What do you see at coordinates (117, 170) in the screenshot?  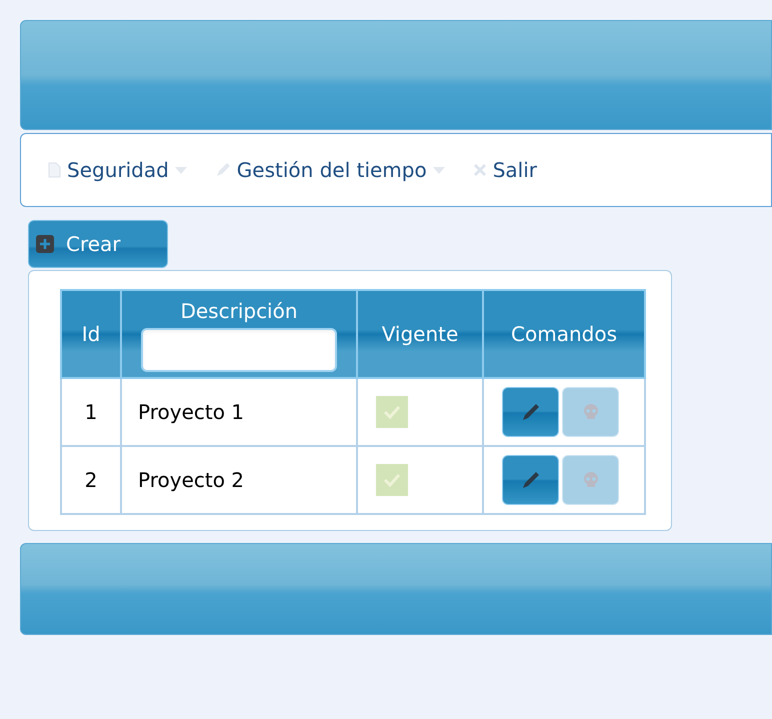 I see `menu-item: Seguridad` at bounding box center [117, 170].